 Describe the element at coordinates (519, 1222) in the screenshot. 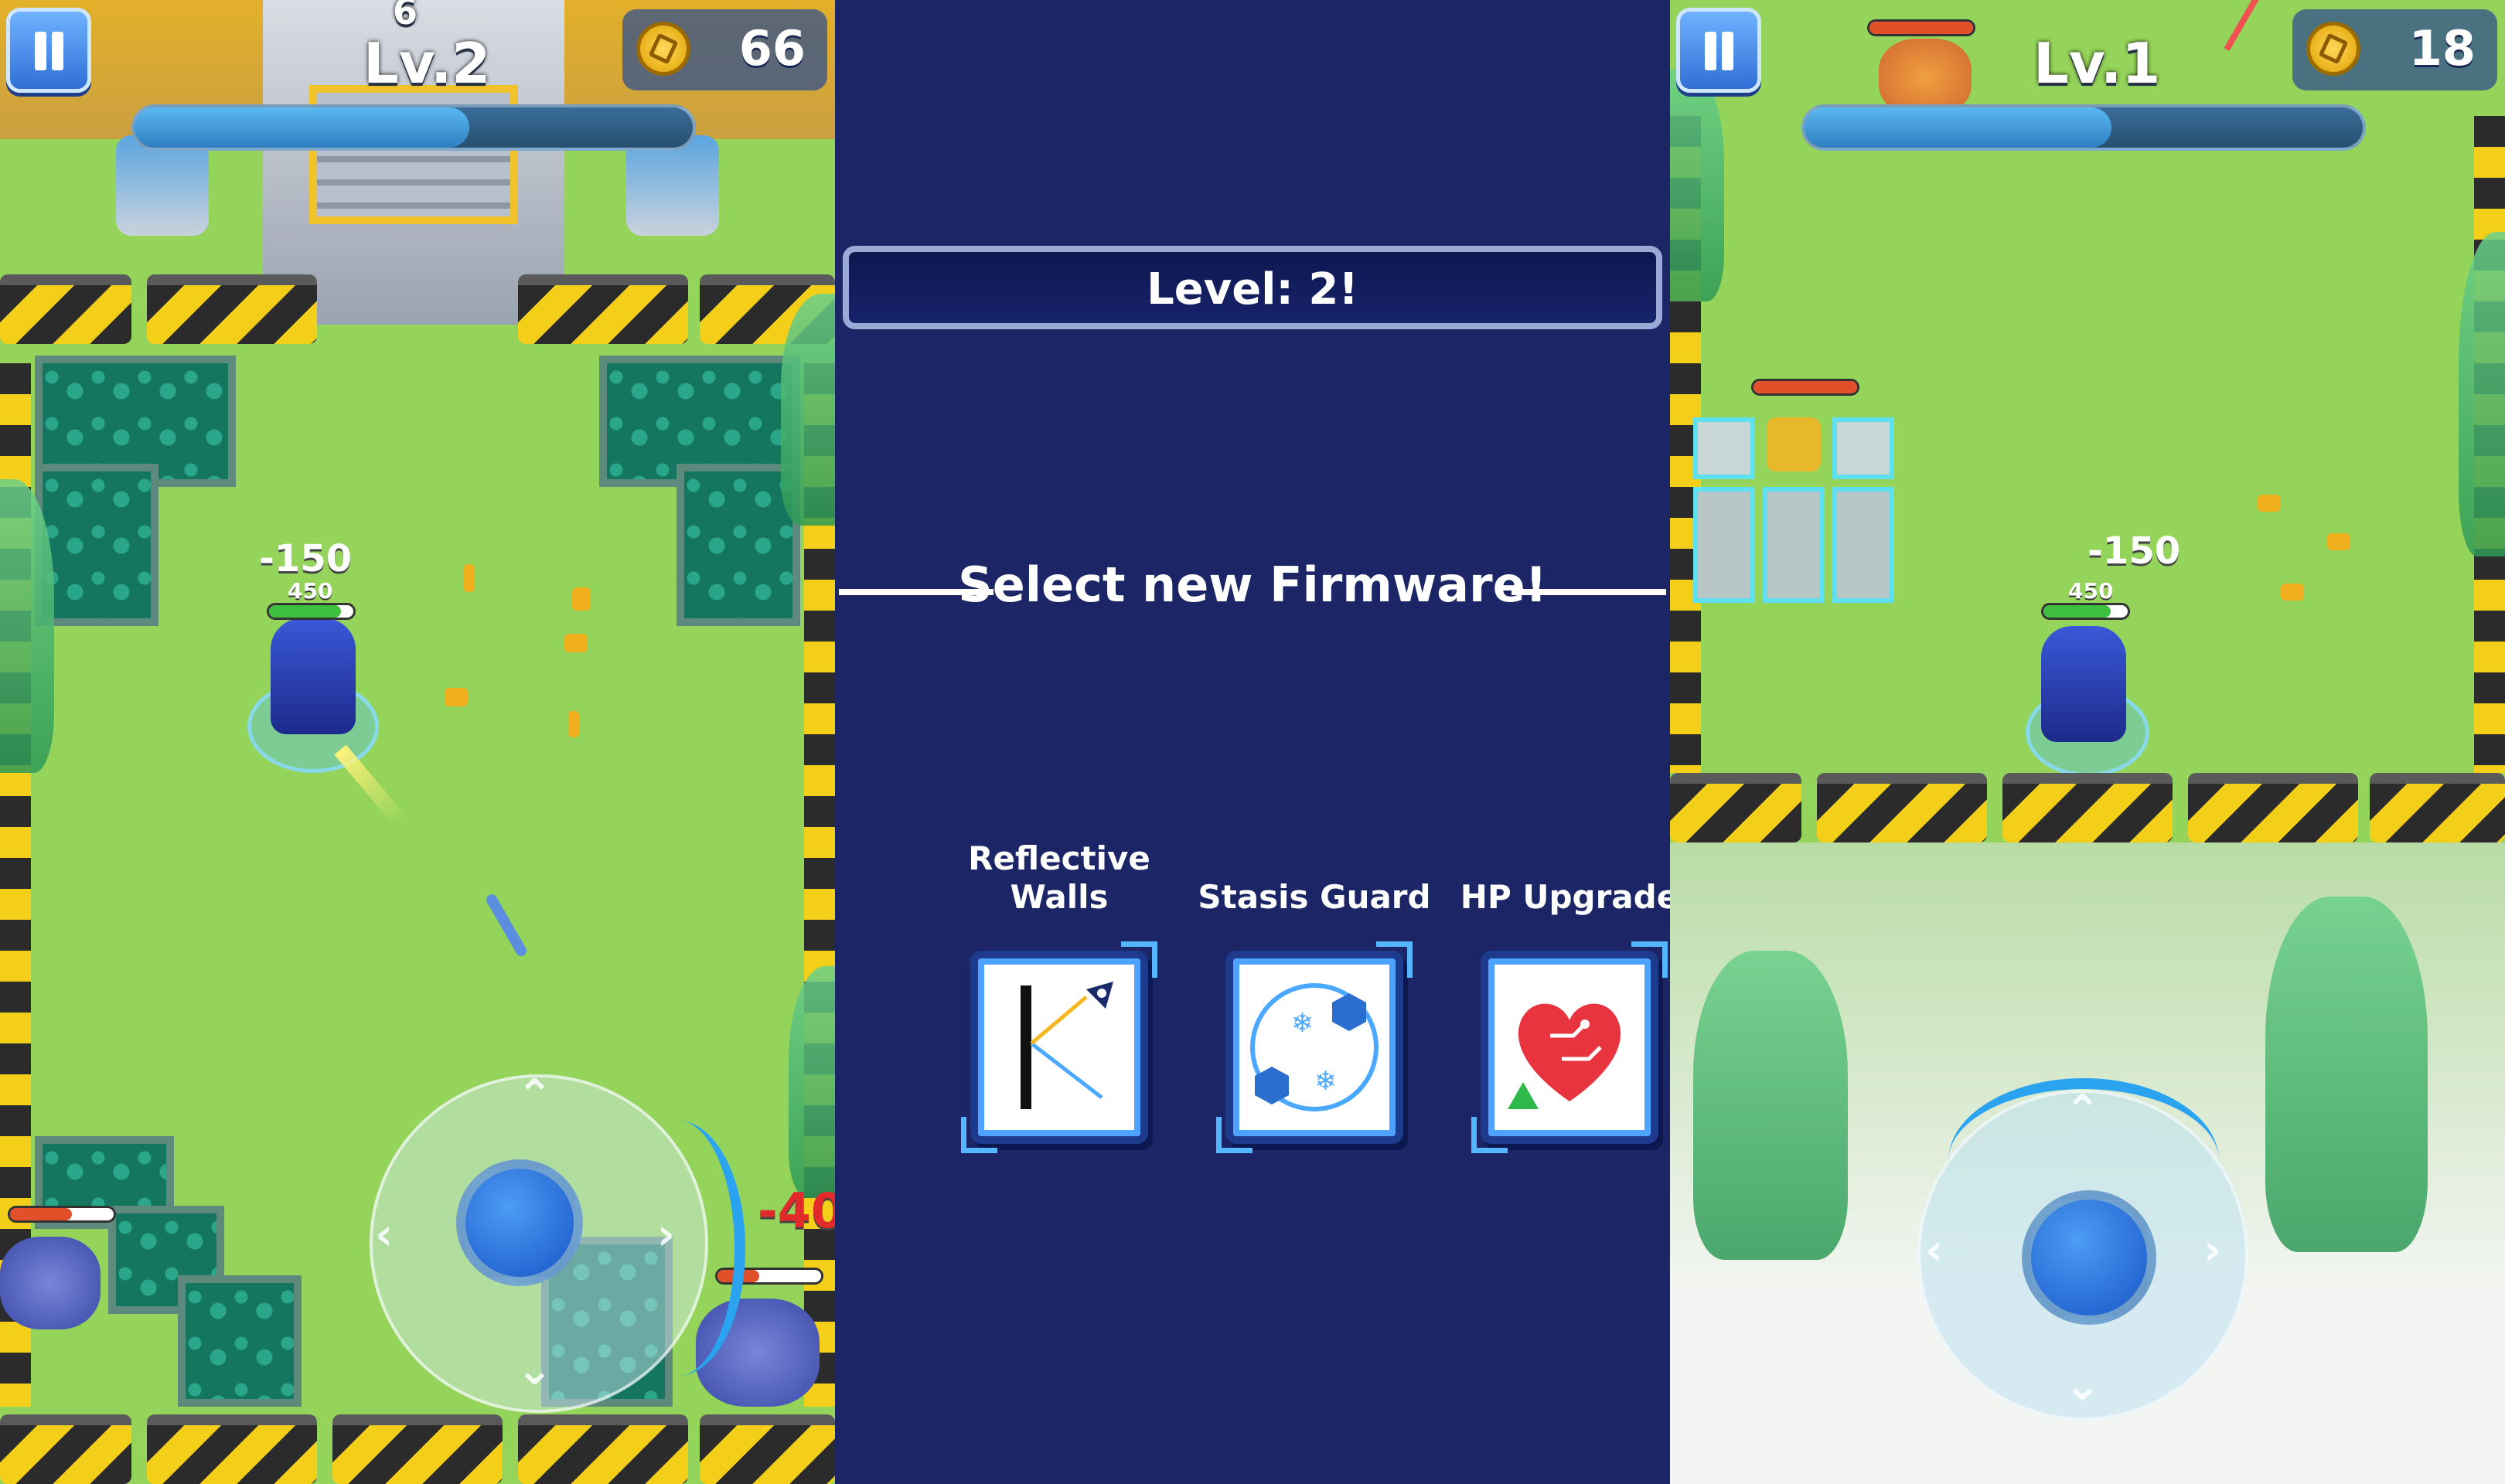

I see `joystick-knob` at that location.